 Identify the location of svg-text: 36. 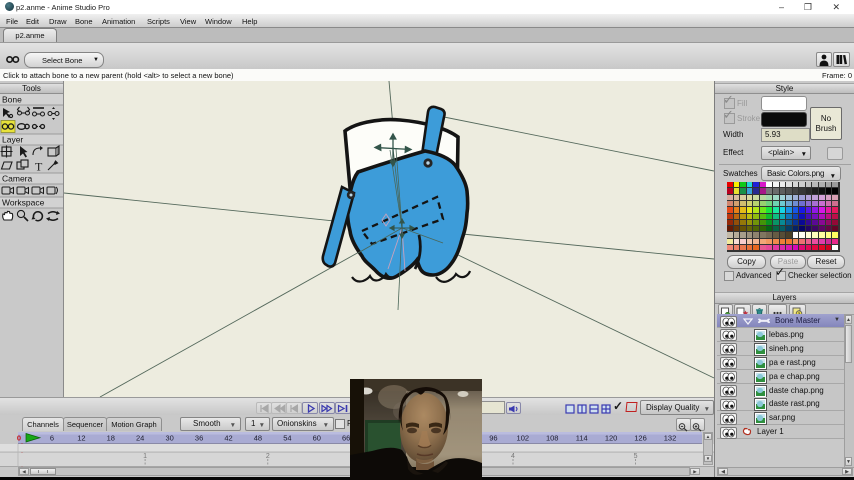
(199, 438).